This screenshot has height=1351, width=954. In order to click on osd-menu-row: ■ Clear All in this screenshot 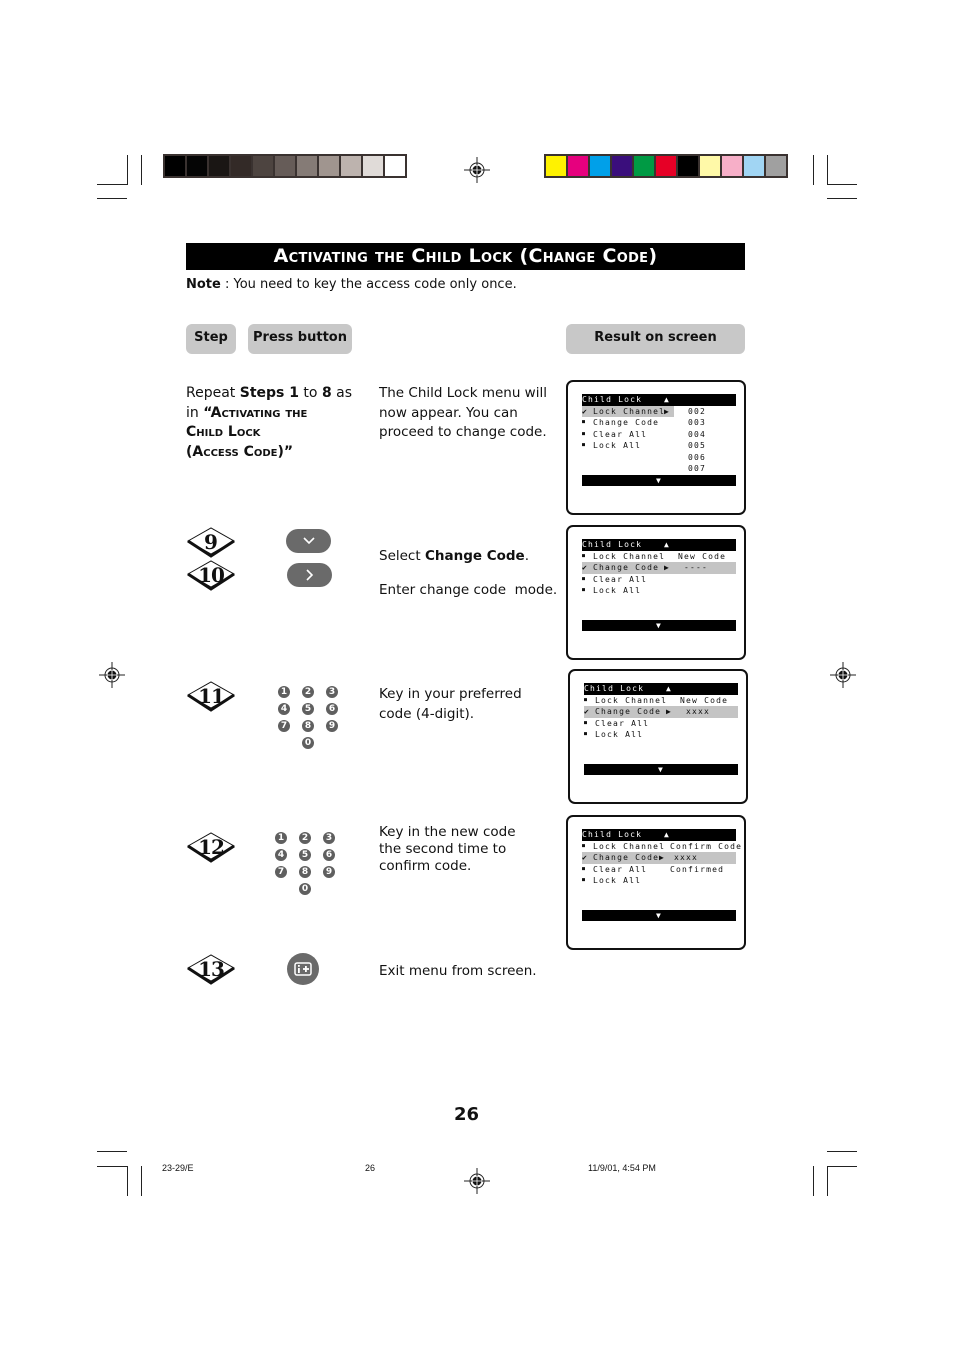, I will do `click(661, 724)`.